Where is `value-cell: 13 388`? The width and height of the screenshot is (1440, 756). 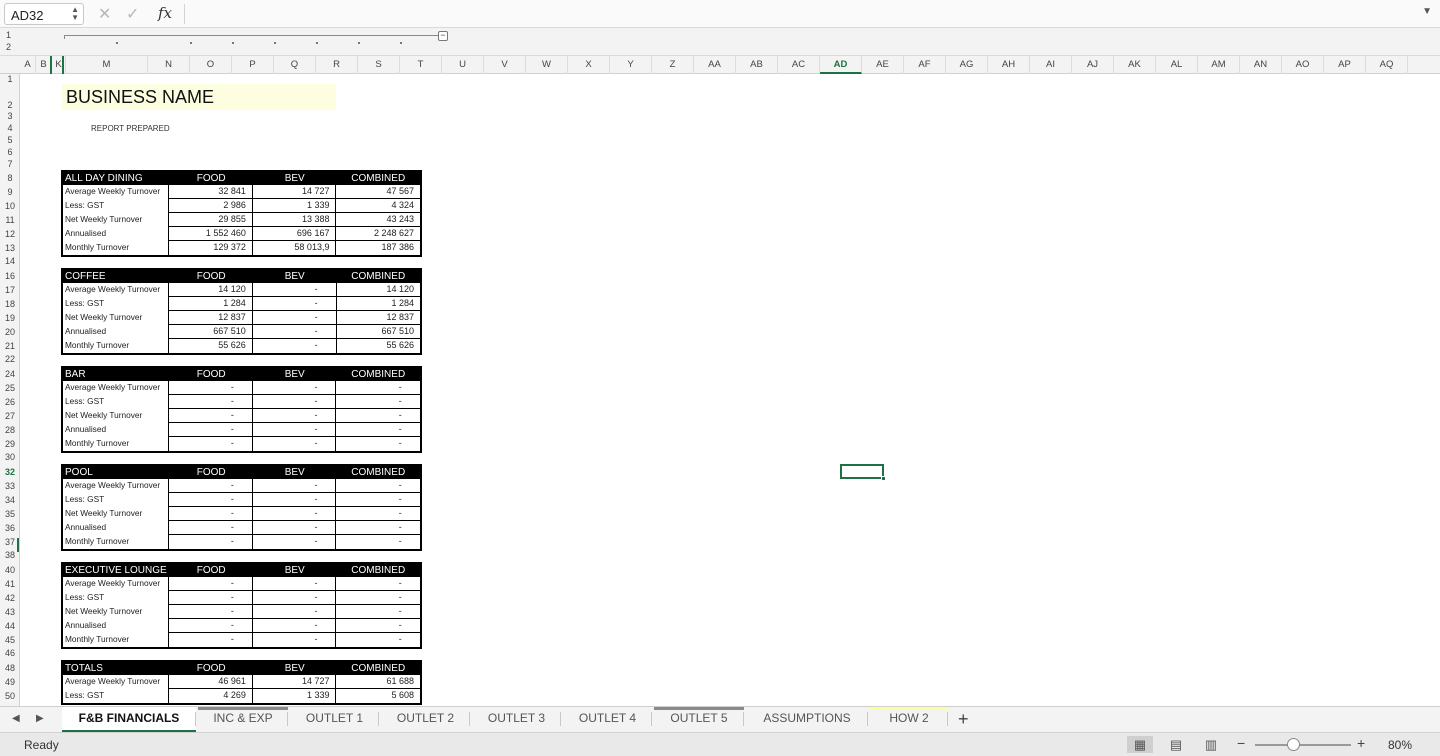
value-cell: 13 388 is located at coordinates (294, 220).